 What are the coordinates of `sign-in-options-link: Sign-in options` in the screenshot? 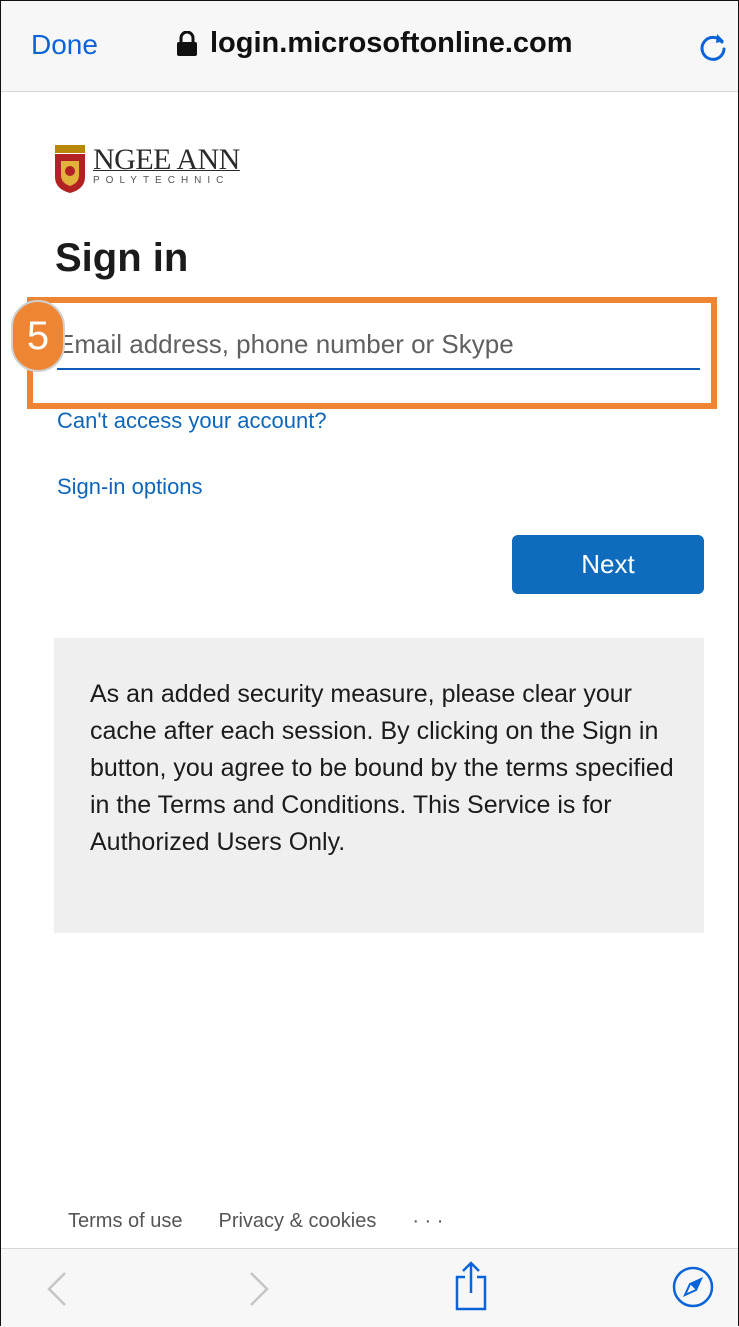 It's located at (130, 487).